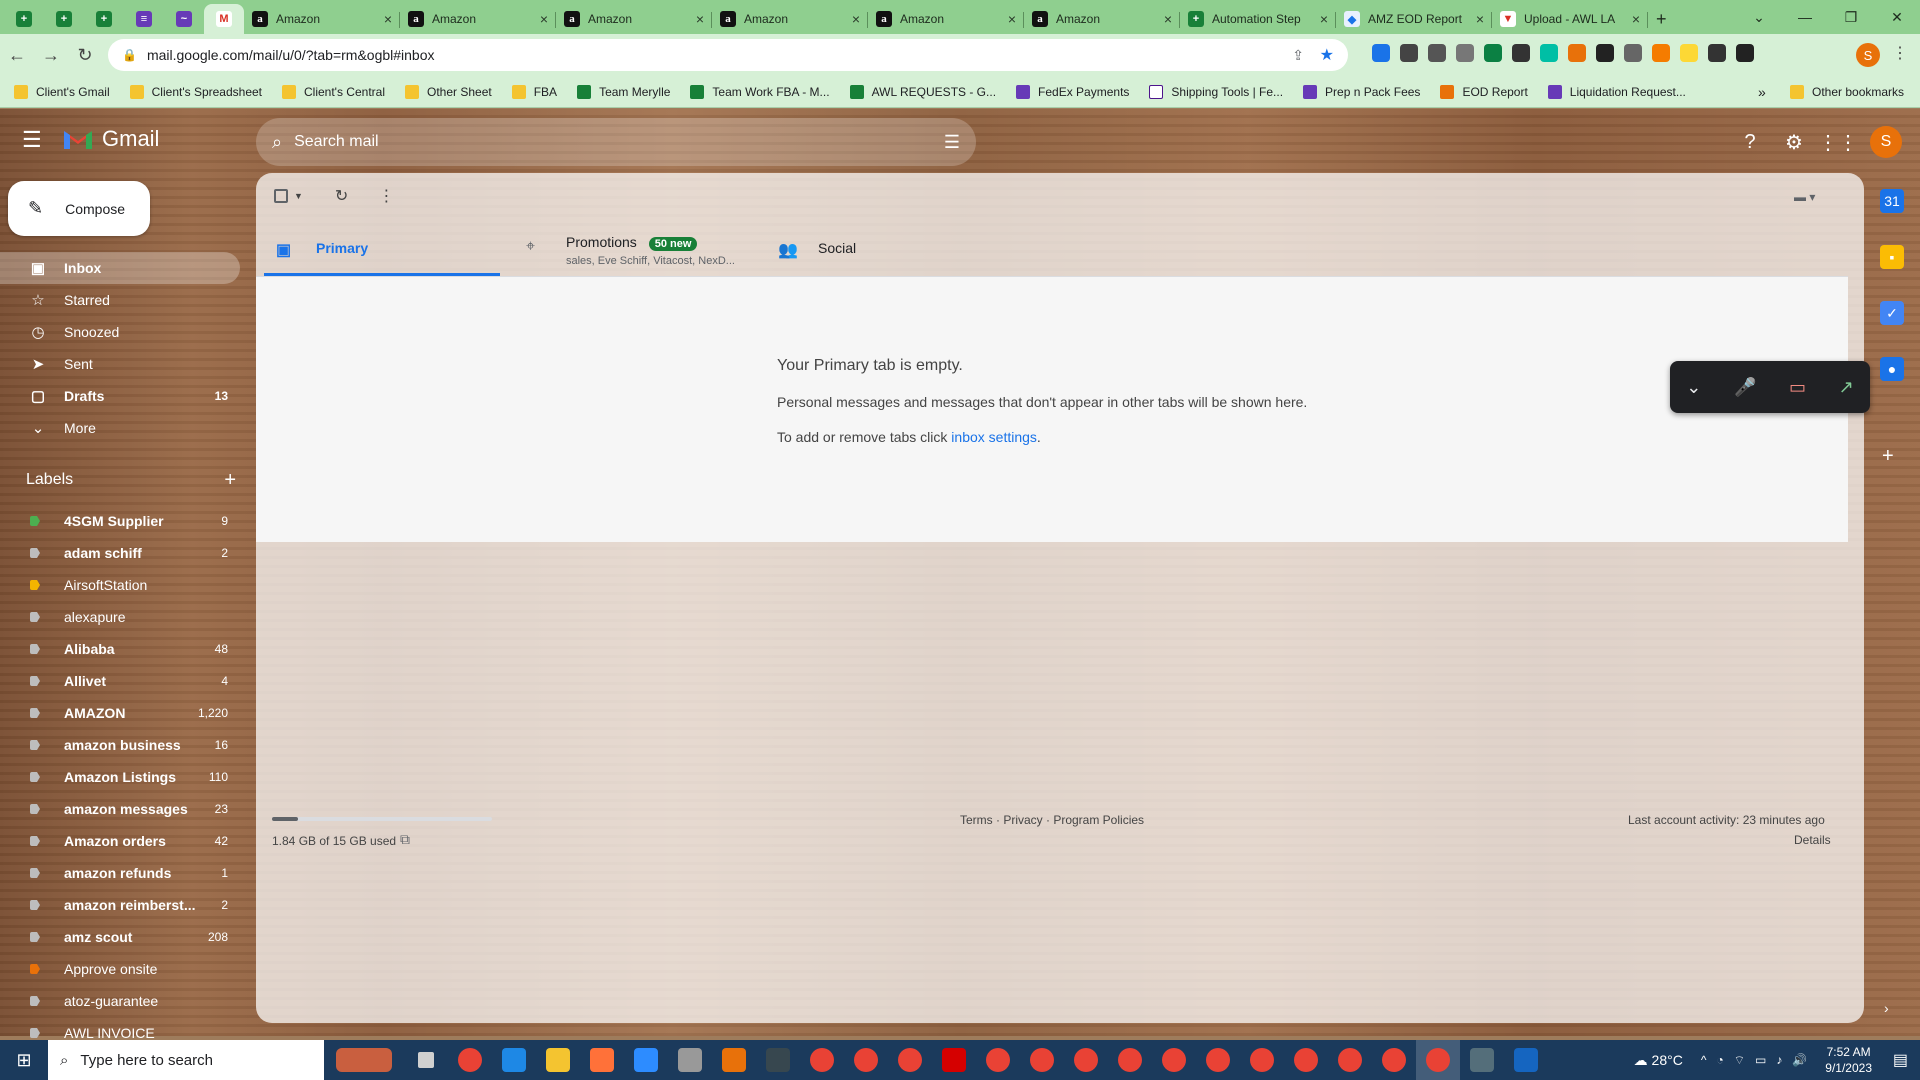 This screenshot has height=1080, width=1920. I want to click on label-item: AirsoftStation, so click(120, 585).